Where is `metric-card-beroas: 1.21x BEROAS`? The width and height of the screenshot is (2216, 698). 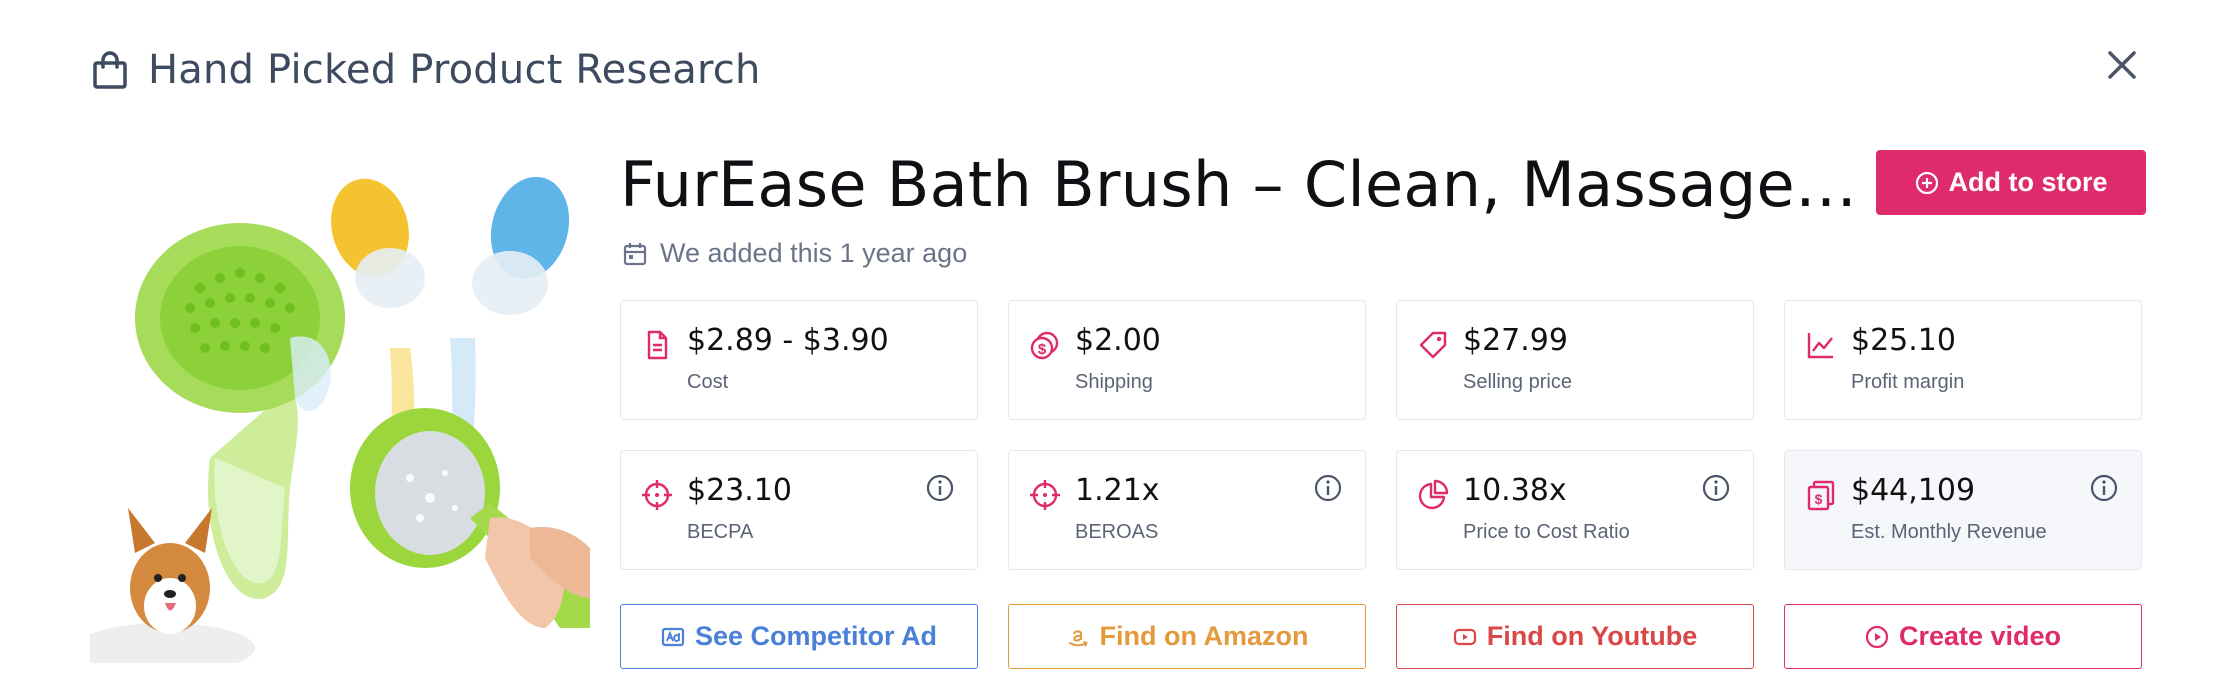 metric-card-beroas: 1.21x BEROAS is located at coordinates (1187, 510).